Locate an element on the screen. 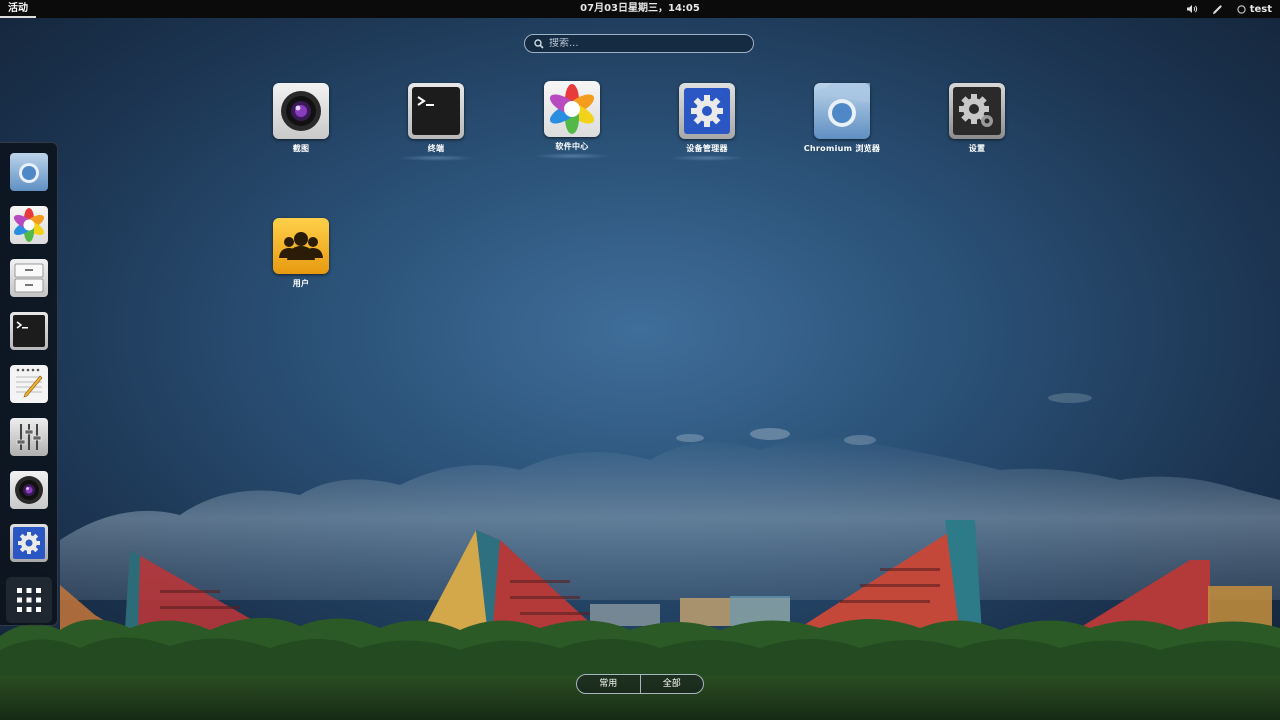 This screenshot has width=1280, height=720. file-cabinet-icon is located at coordinates (29, 278).